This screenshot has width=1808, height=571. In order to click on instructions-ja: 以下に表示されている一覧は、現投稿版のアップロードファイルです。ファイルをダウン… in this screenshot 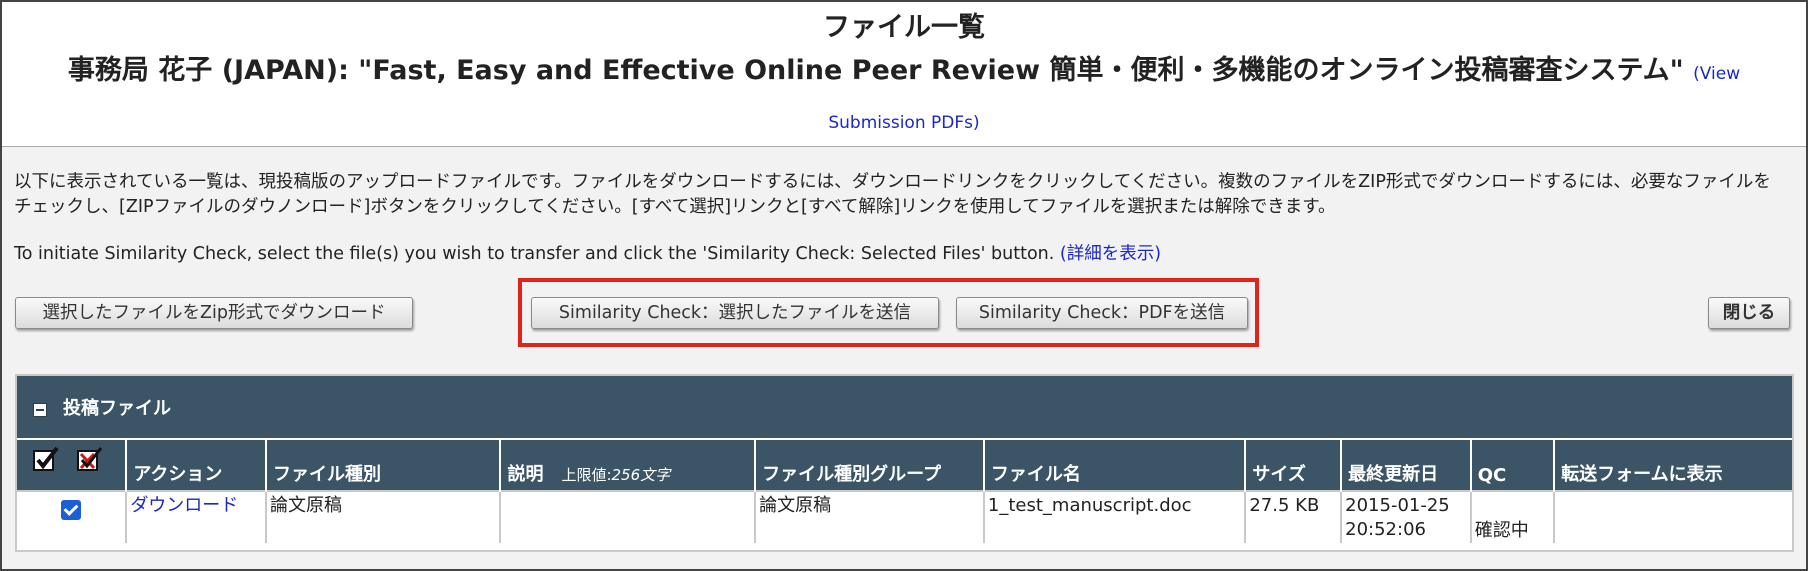, I will do `click(892, 194)`.